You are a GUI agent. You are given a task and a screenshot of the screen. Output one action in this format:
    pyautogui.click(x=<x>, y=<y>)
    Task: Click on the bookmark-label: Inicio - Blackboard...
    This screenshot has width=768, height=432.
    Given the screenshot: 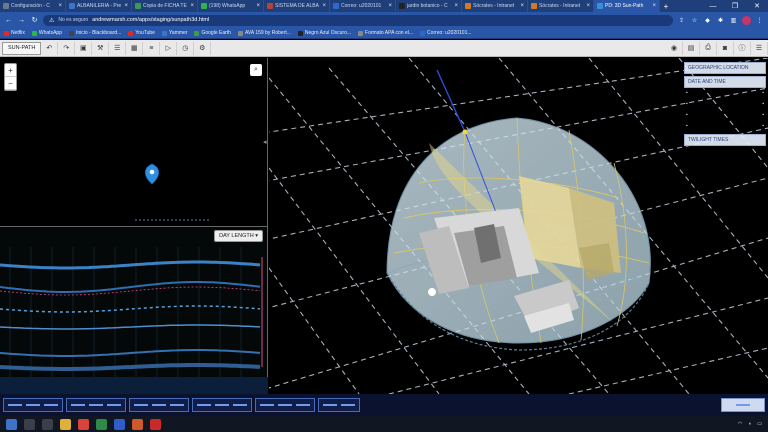 What is the action you would take?
    pyautogui.click(x=98, y=33)
    